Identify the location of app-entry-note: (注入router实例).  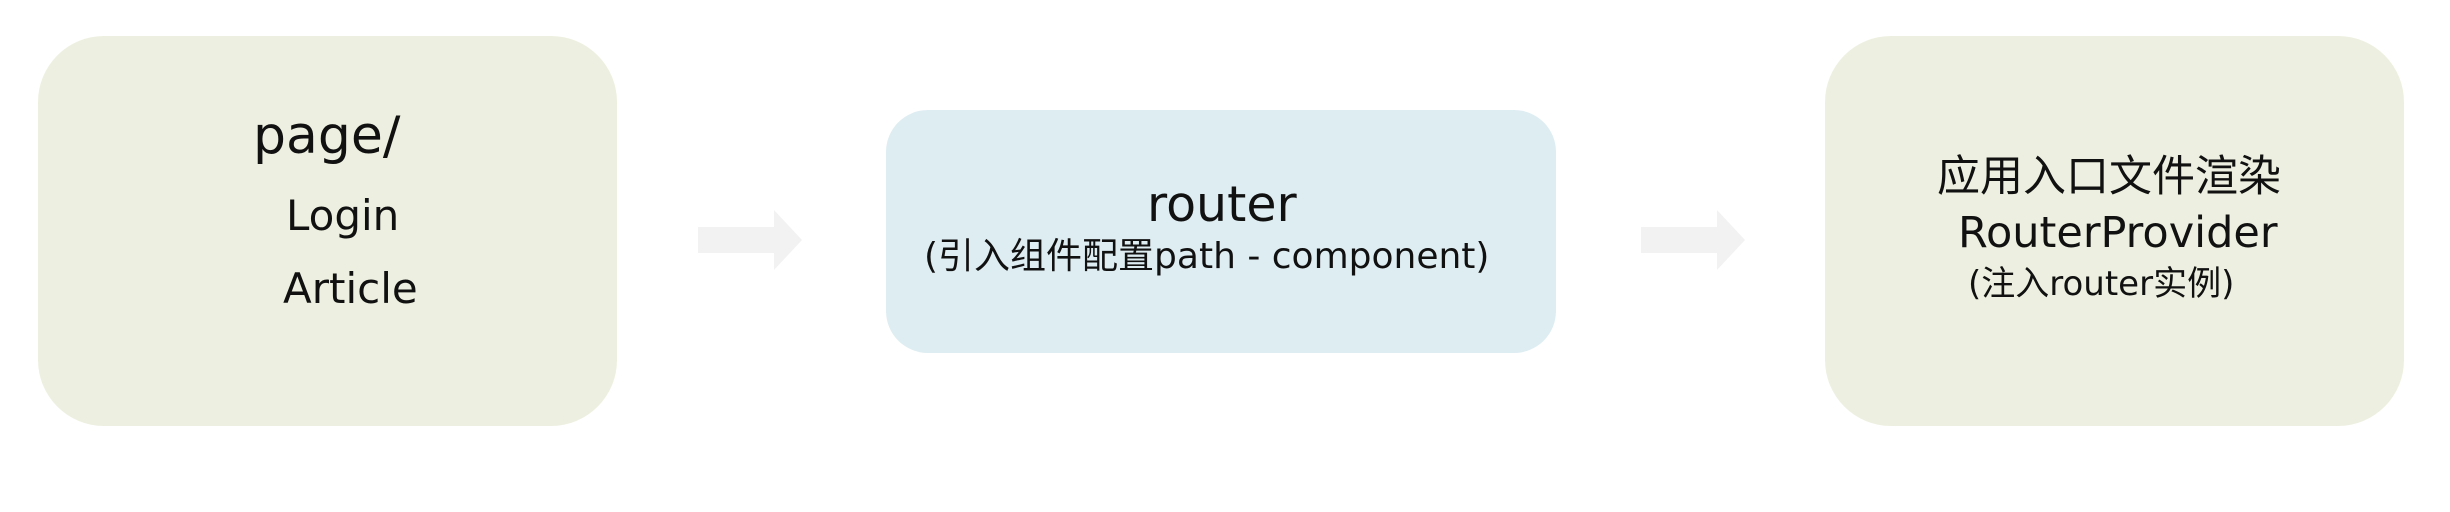
(2101, 284).